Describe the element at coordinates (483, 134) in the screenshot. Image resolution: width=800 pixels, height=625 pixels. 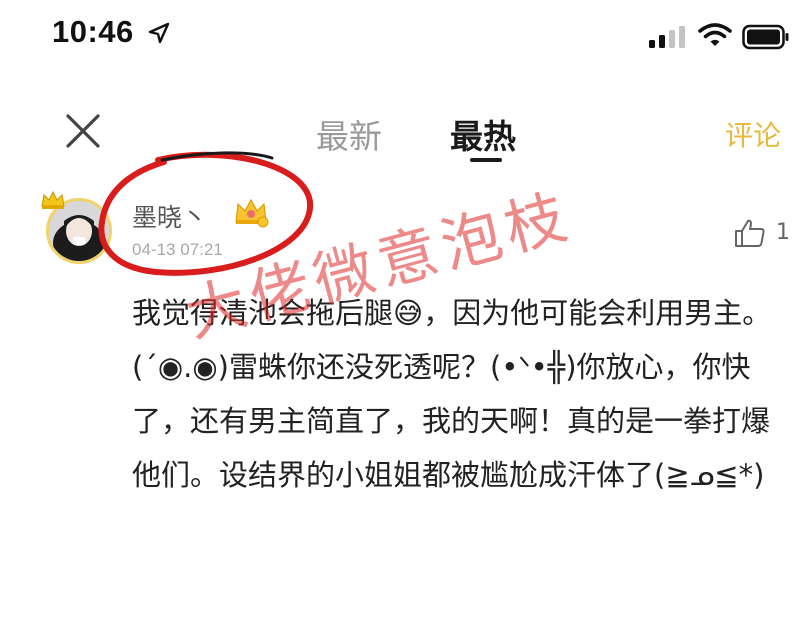
I see `tab-hottest: 最热` at that location.